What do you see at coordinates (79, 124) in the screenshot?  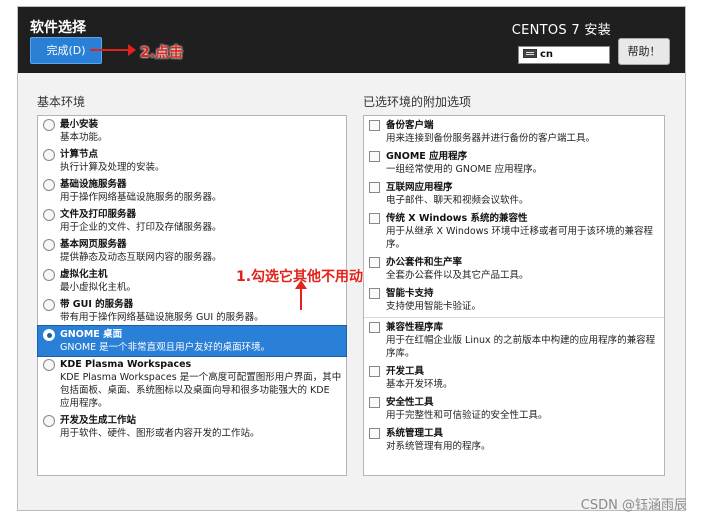 I see `env-name: 最小安装` at bounding box center [79, 124].